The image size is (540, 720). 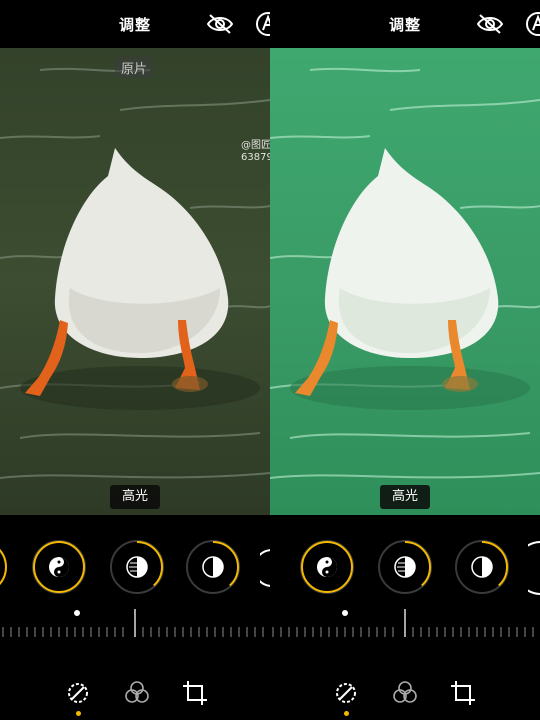 What do you see at coordinates (255, 157) in the screenshot?
I see `watermark-id: 638794984` at bounding box center [255, 157].